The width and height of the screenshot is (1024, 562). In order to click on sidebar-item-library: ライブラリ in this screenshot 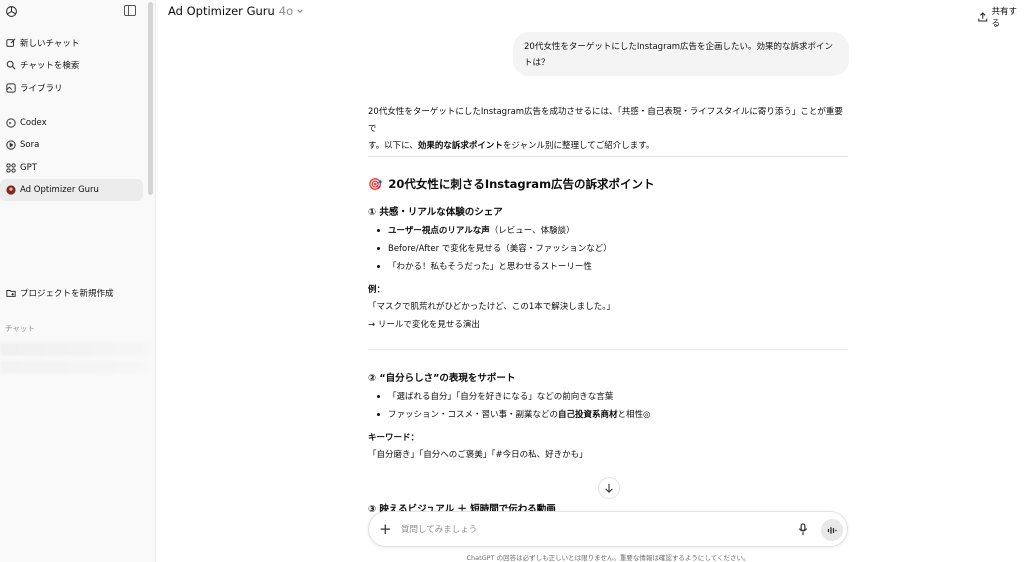, I will do `click(71, 88)`.